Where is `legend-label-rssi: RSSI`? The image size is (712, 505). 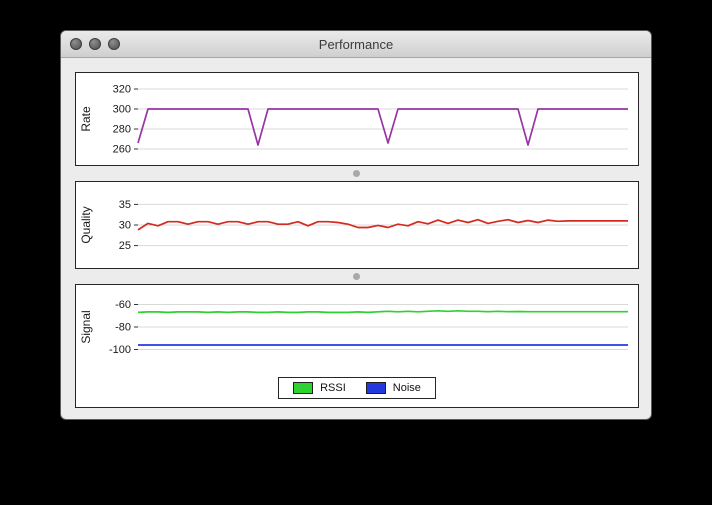
legend-label-rssi: RSSI is located at coordinates (333, 388).